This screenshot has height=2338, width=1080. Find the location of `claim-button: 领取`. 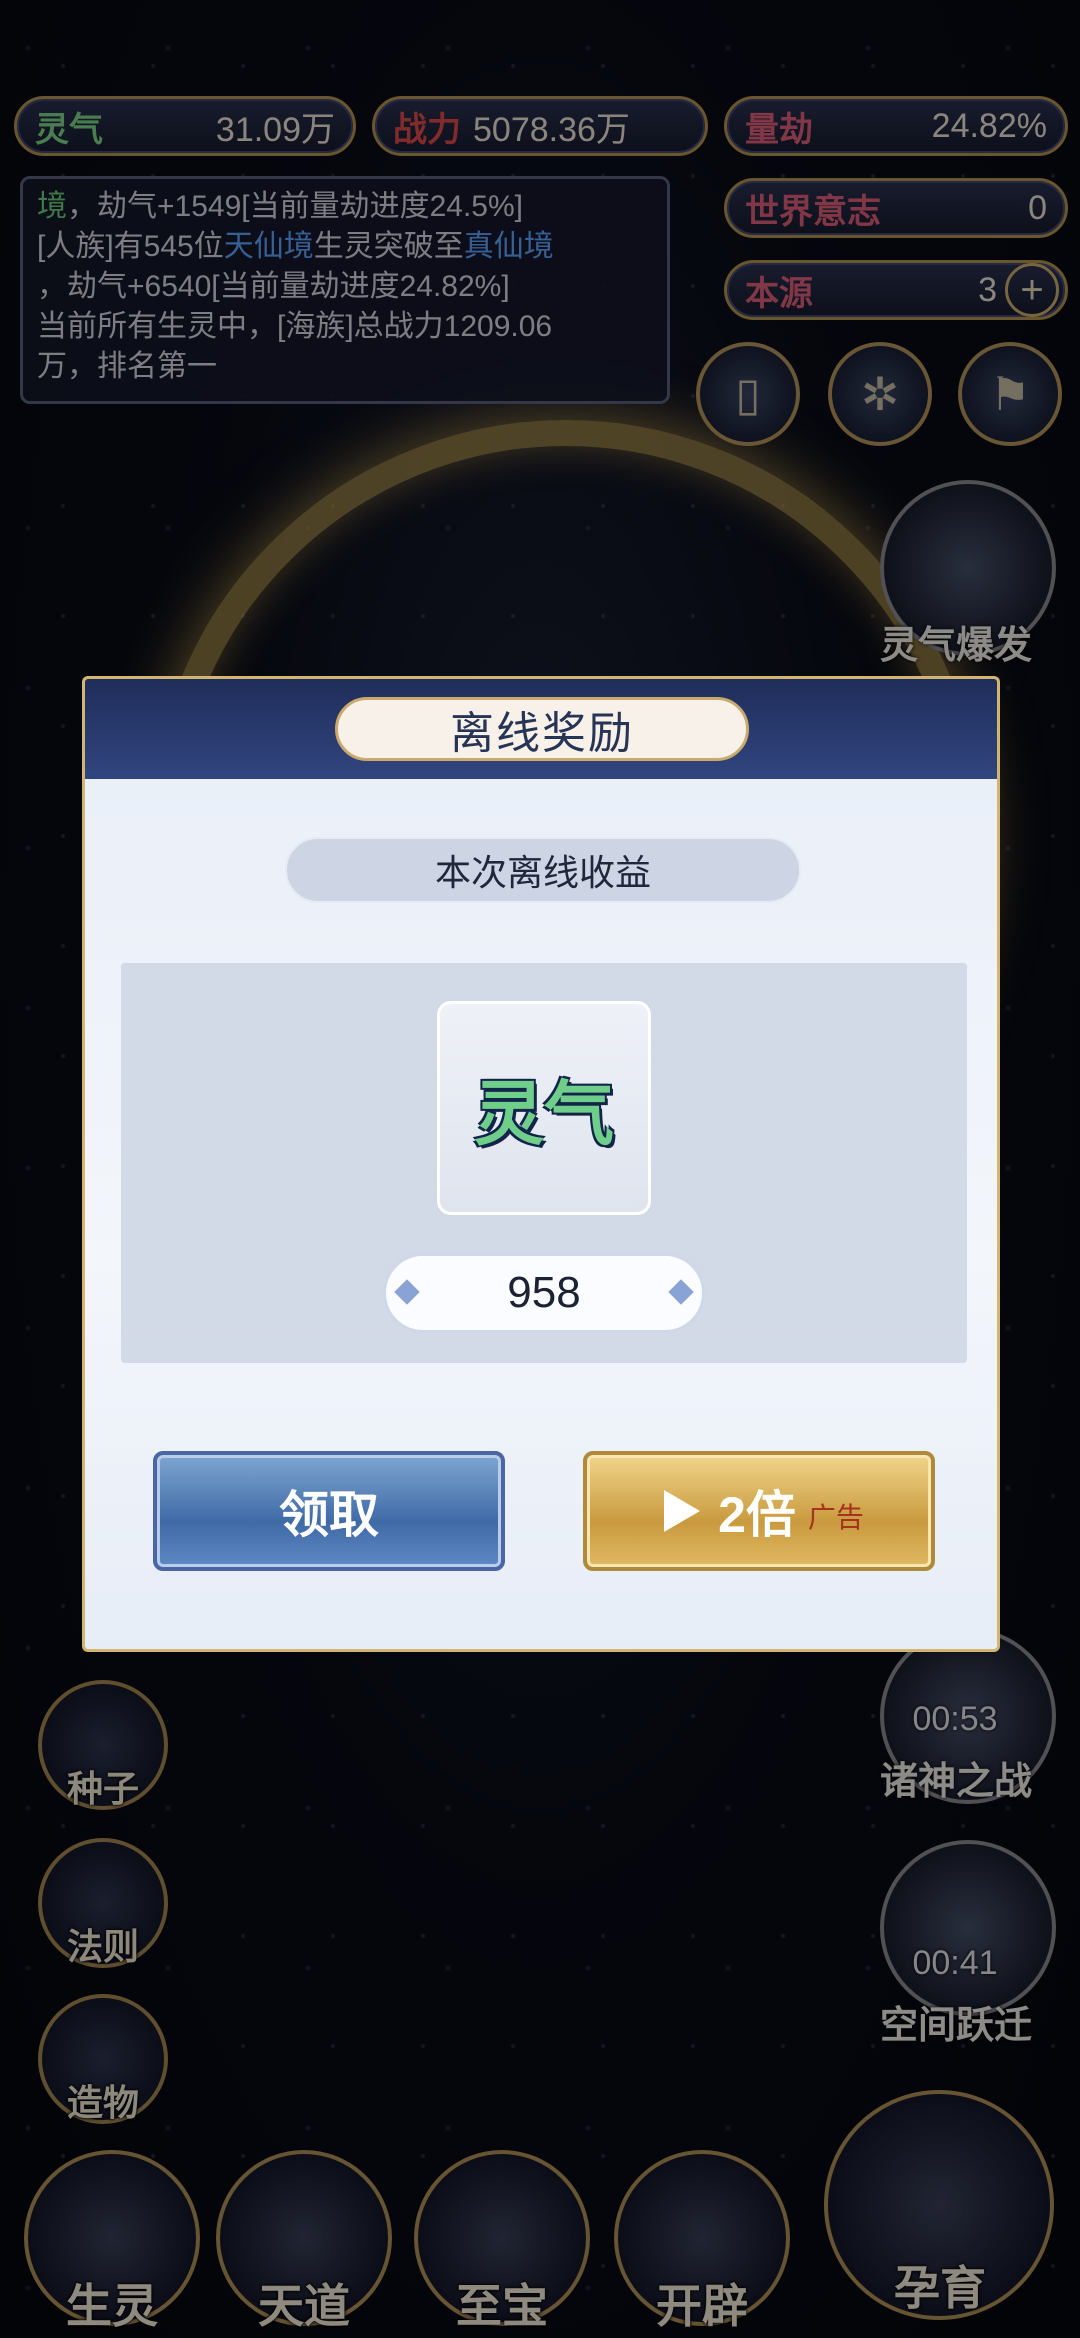

claim-button: 领取 is located at coordinates (329, 1511).